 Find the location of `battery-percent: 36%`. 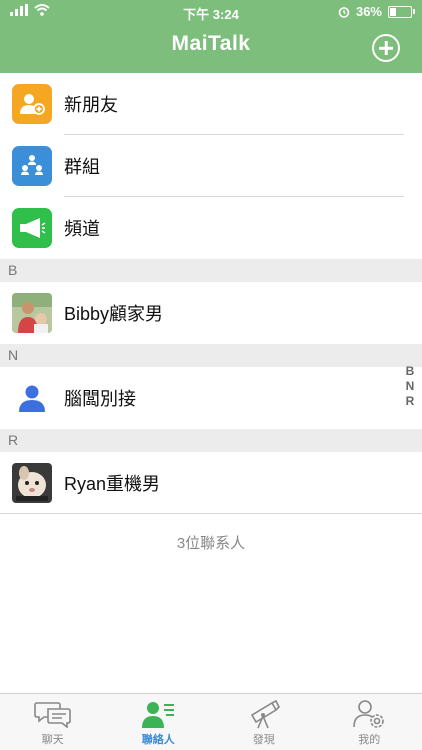

battery-percent: 36% is located at coordinates (368, 11).